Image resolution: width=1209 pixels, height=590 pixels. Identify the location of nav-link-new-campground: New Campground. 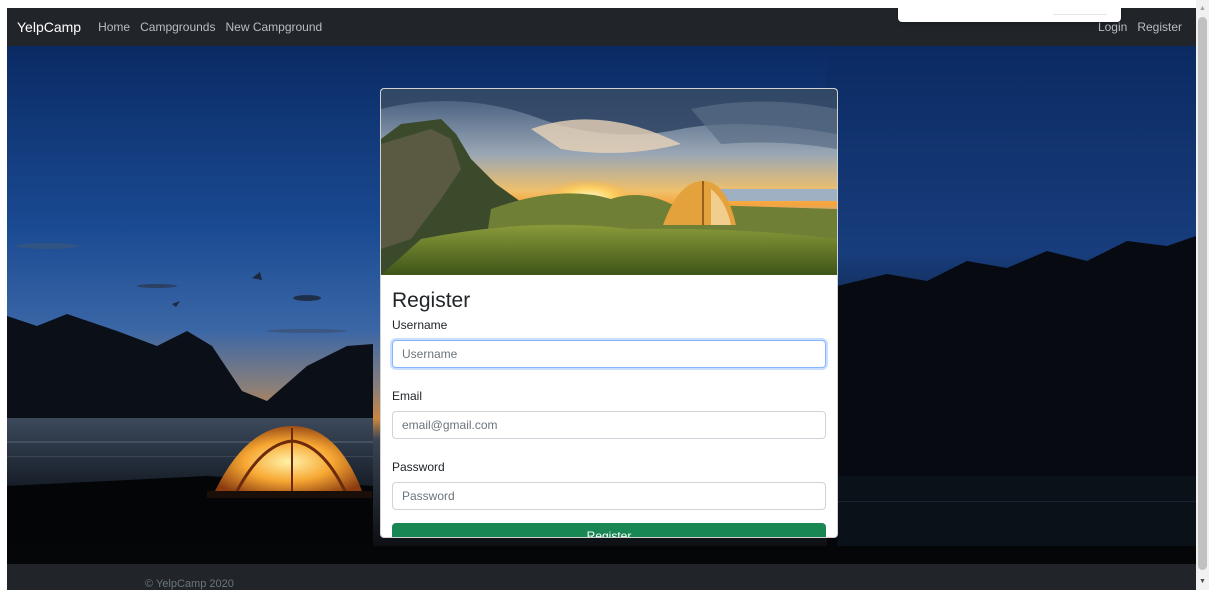
(273, 27).